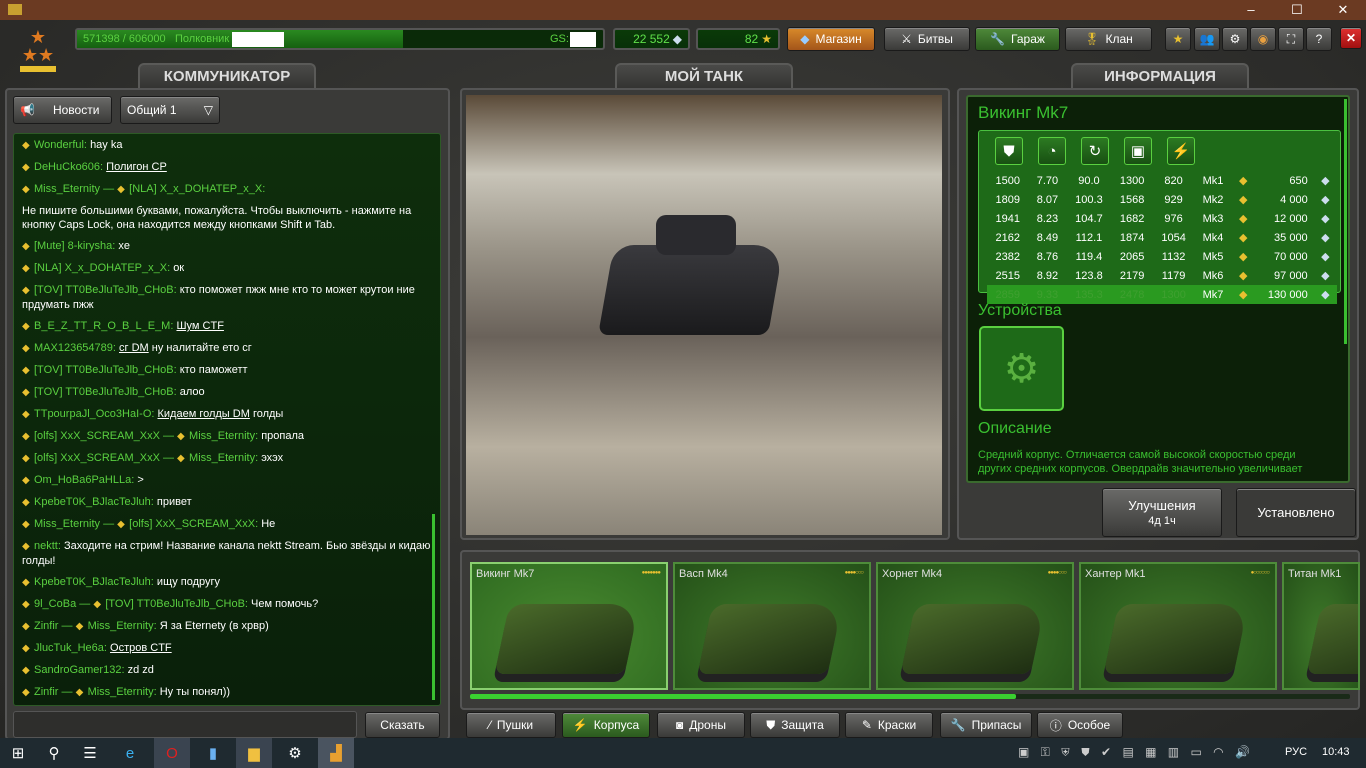  What do you see at coordinates (76, 246) in the screenshot?
I see `sender-name: [Mute] 8-kirysha:` at bounding box center [76, 246].